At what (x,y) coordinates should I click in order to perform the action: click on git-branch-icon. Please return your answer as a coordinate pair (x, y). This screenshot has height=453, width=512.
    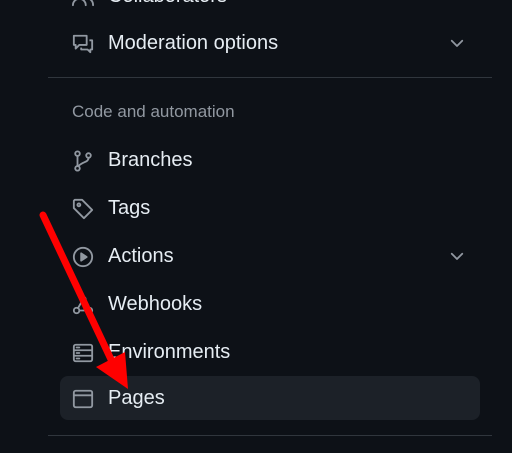
    Looking at the image, I should click on (83, 161).